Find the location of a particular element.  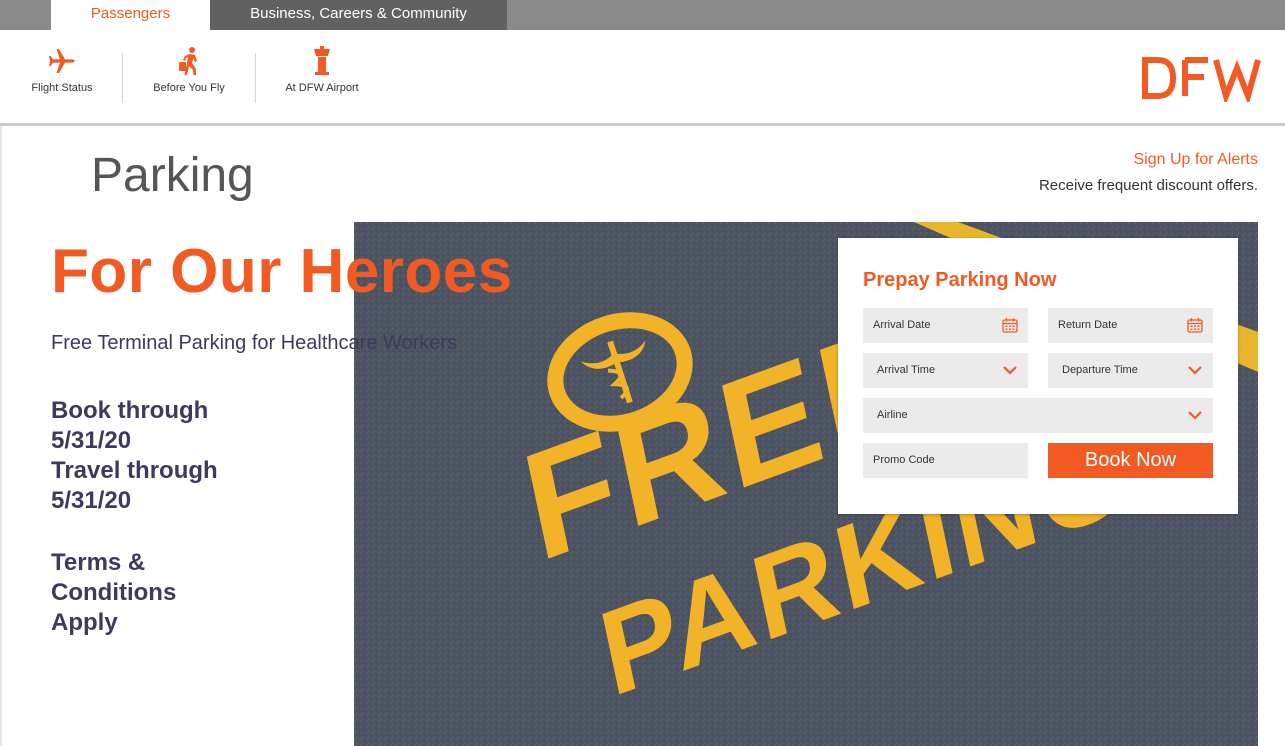

airline-placeholder: Airline is located at coordinates (892, 415).